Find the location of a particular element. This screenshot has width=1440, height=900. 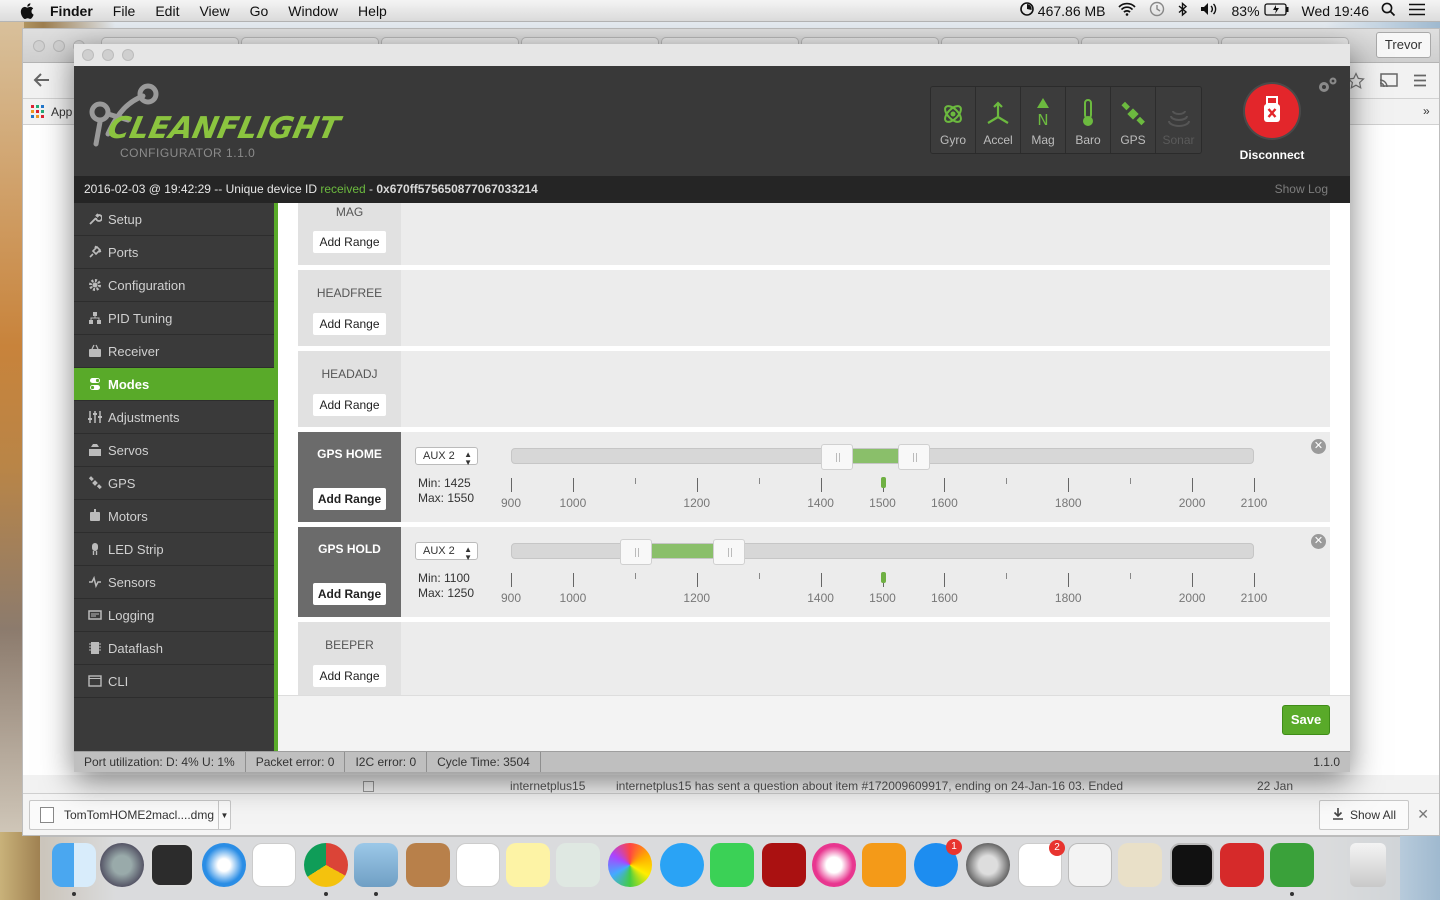

sidebar-item-sensors: Sensors is located at coordinates (174, 582).